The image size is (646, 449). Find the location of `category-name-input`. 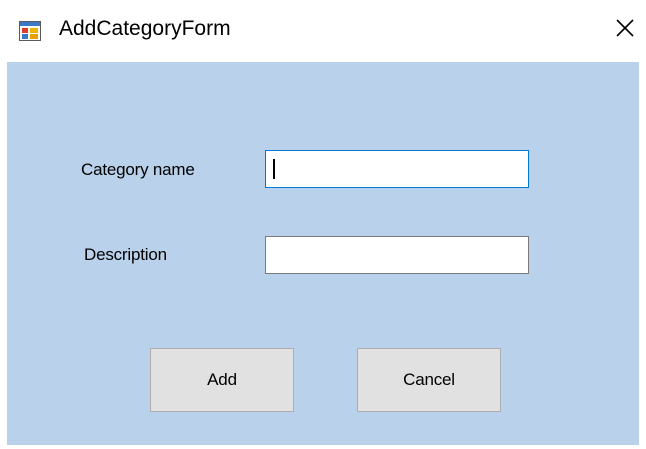

category-name-input is located at coordinates (397, 169).